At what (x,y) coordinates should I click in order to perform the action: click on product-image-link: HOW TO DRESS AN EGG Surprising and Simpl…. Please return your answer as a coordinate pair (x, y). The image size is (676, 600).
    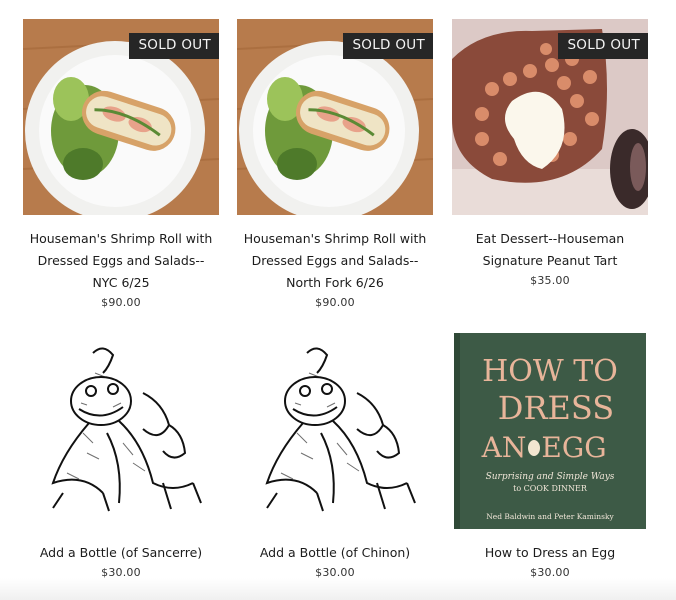
    Looking at the image, I should click on (550, 431).